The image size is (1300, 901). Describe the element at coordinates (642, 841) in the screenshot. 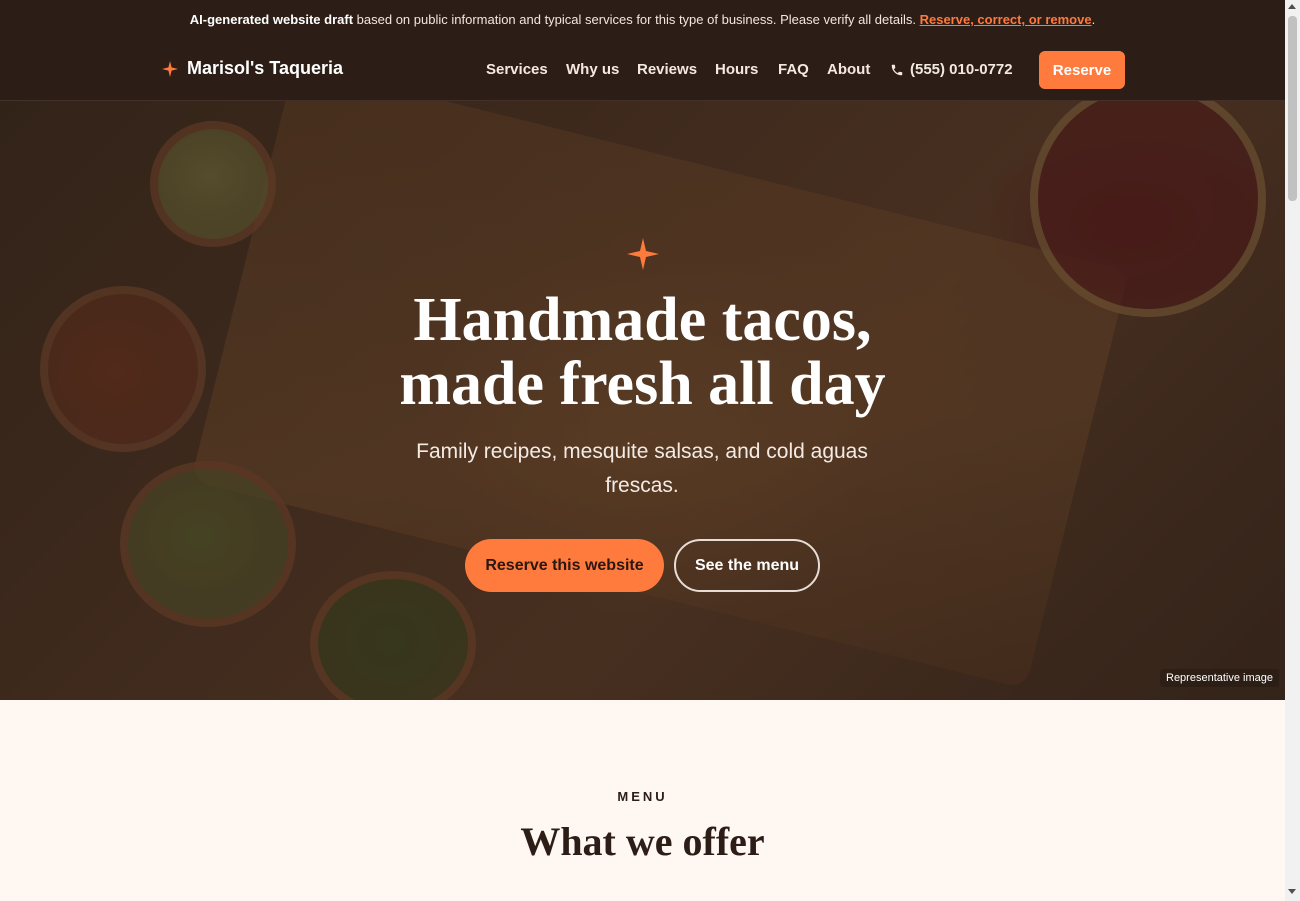

I see `section-title: What we offer` at that location.